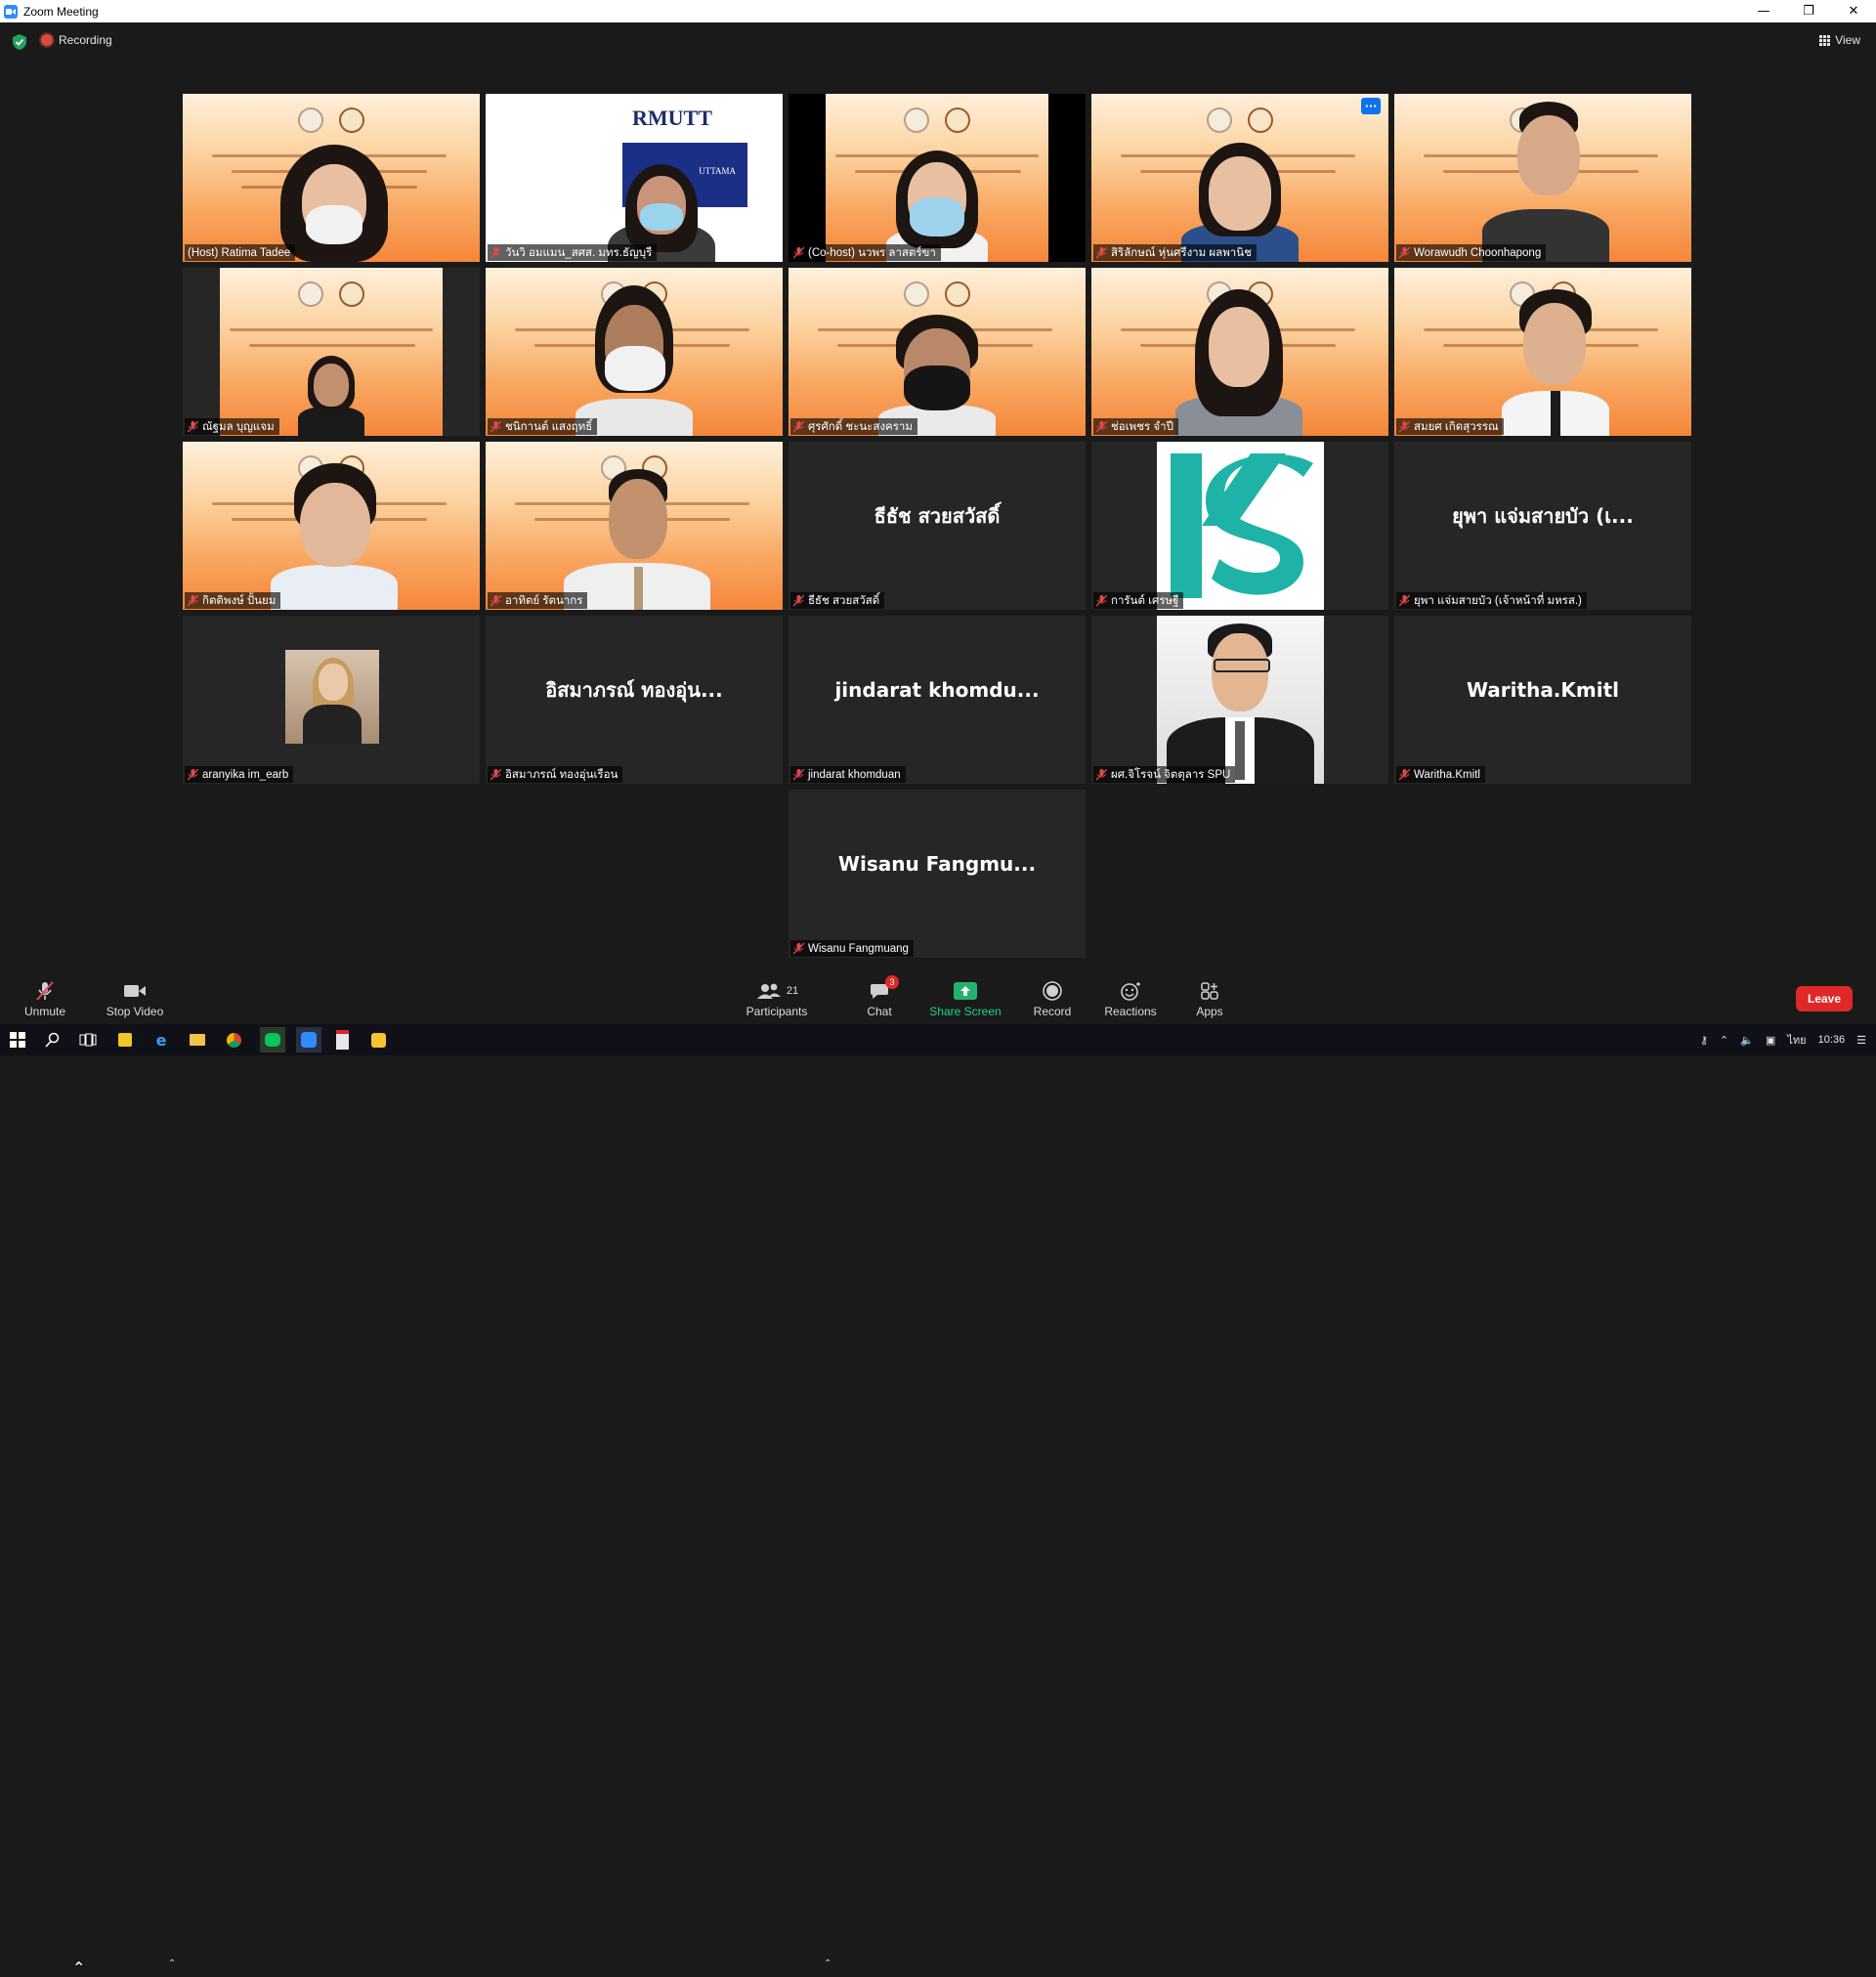  I want to click on reactions-button: Reactions, so click(1130, 1000).